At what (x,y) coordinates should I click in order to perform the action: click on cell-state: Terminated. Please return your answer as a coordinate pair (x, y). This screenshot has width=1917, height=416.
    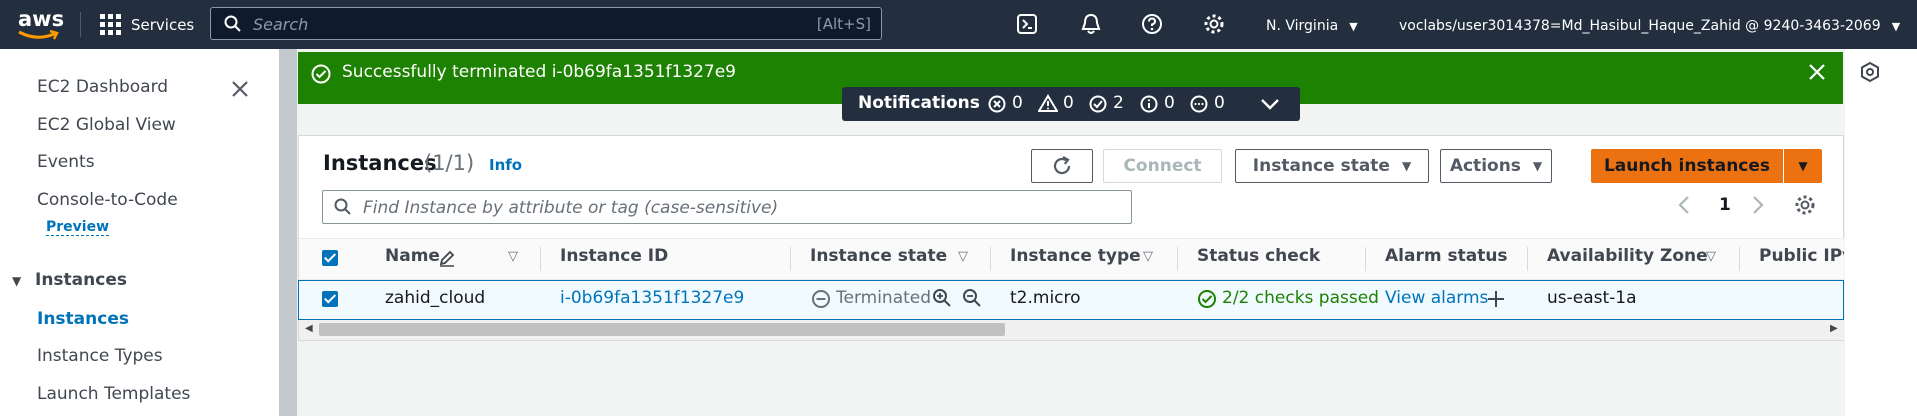
    Looking at the image, I should click on (884, 298).